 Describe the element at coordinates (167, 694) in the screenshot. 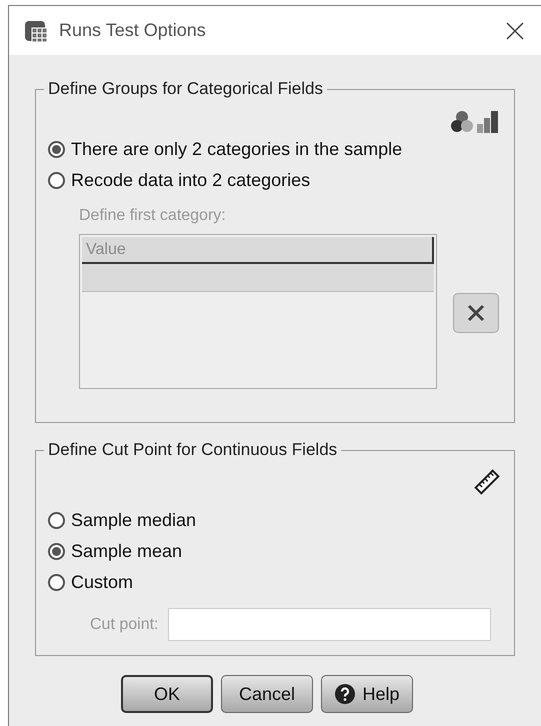

I see `dialog-button: OK` at that location.